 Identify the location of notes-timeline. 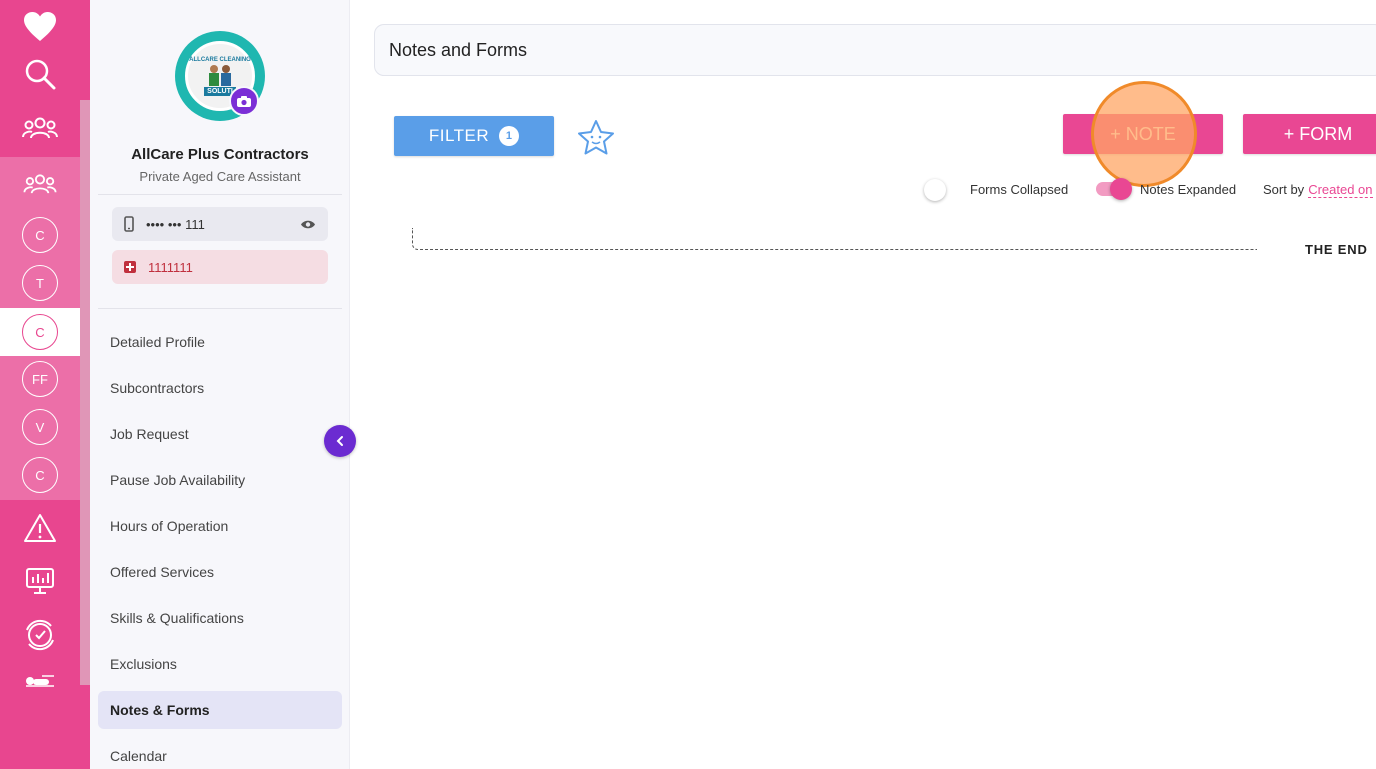
(834, 239).